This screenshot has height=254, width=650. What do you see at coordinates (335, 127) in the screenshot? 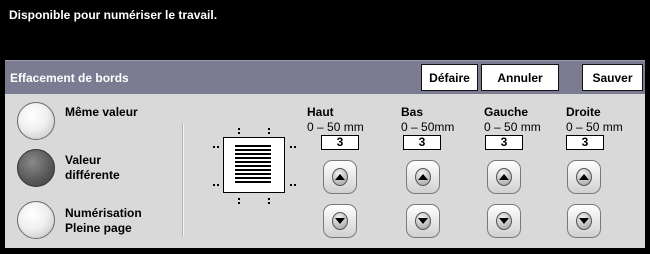
I see `edge-range-top: 0 – 50 mm` at bounding box center [335, 127].